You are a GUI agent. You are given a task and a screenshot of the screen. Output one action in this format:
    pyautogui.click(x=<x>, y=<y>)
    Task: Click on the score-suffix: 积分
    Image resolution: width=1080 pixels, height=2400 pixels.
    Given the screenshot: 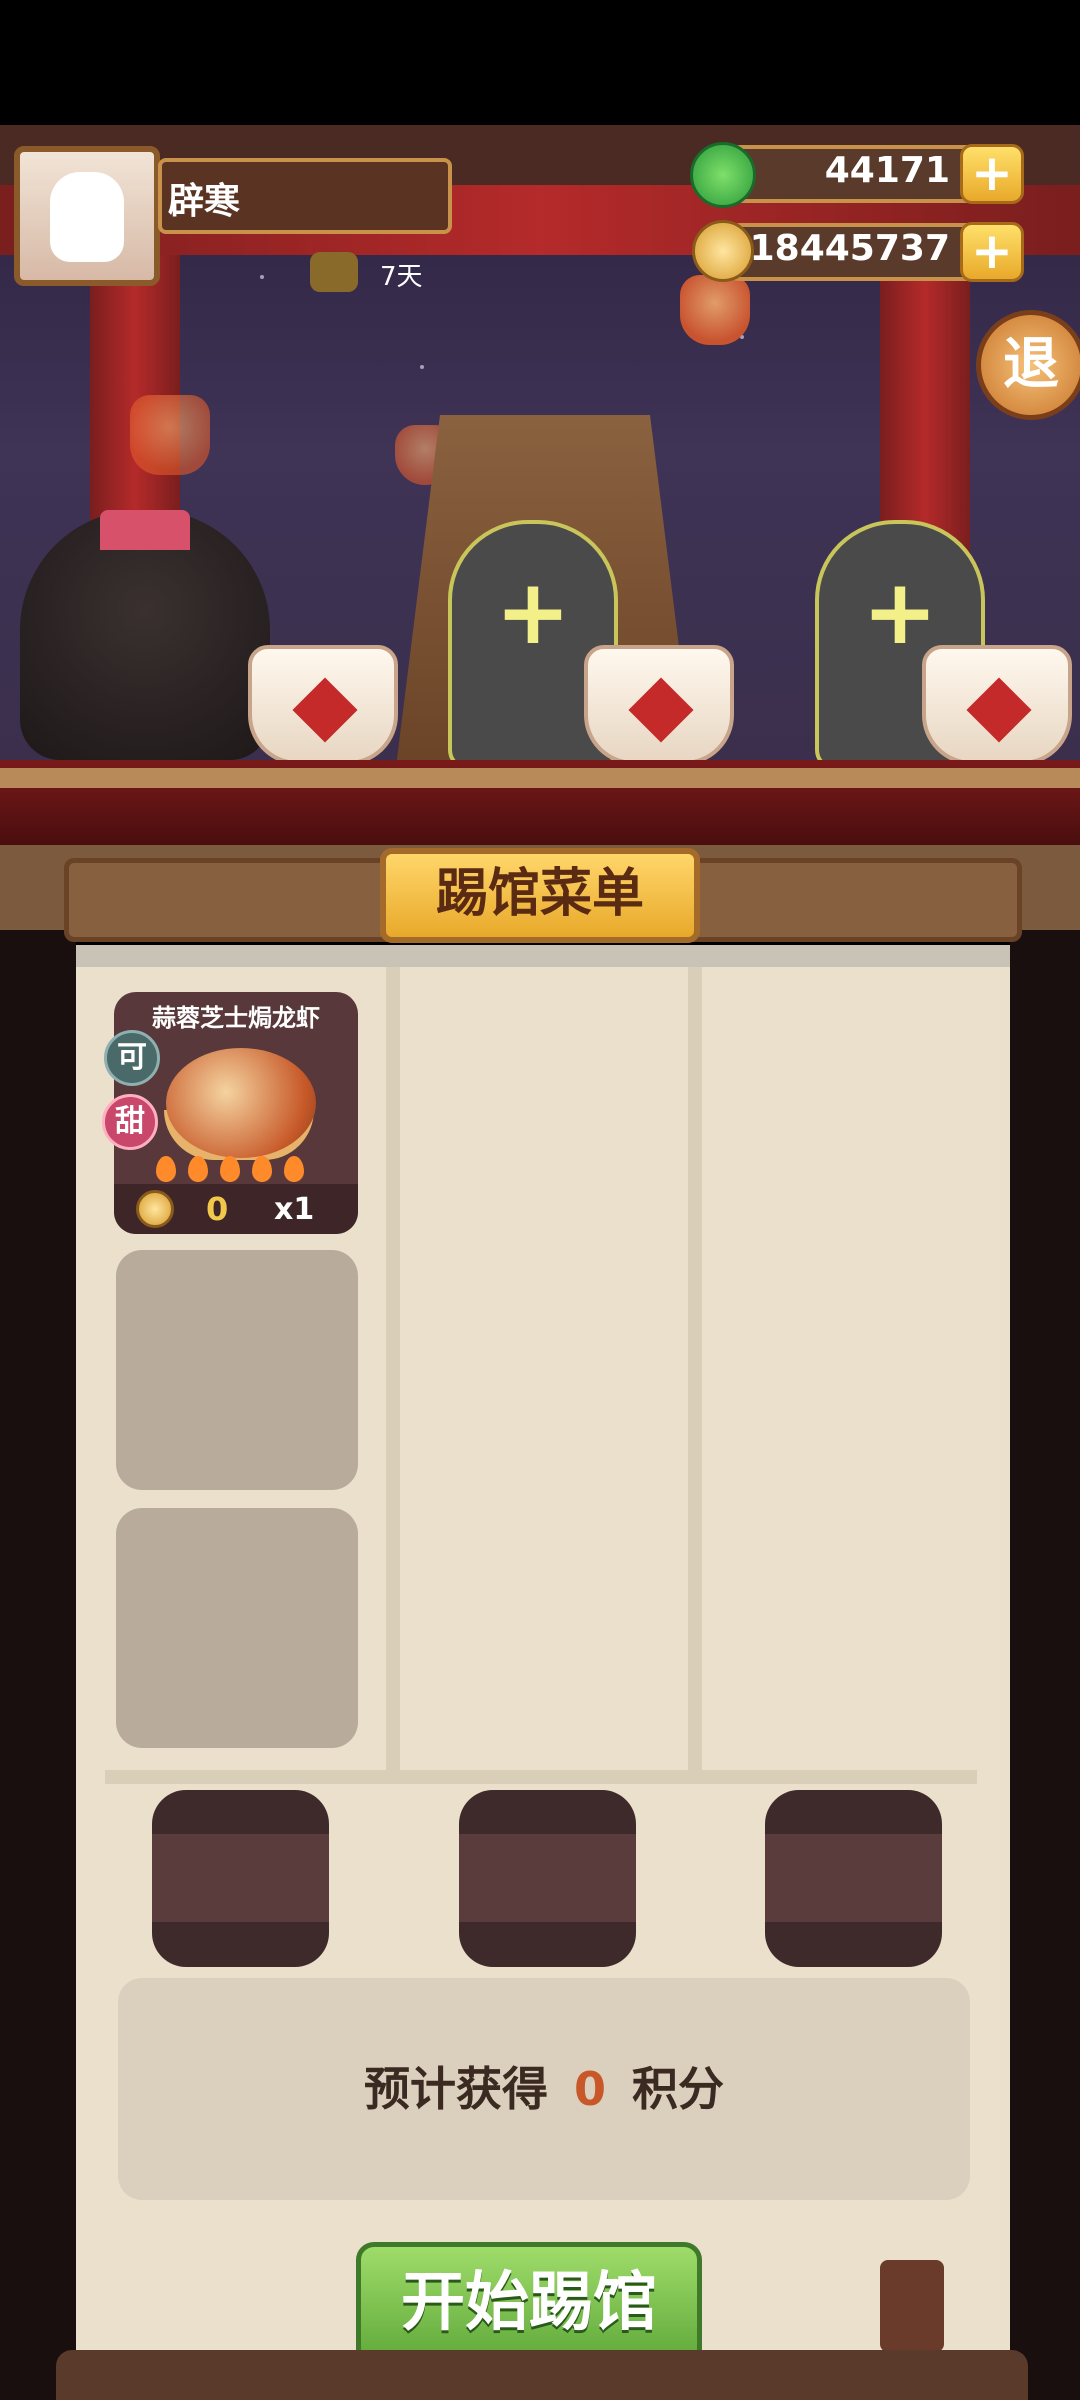 What is the action you would take?
    pyautogui.click(x=678, y=2089)
    